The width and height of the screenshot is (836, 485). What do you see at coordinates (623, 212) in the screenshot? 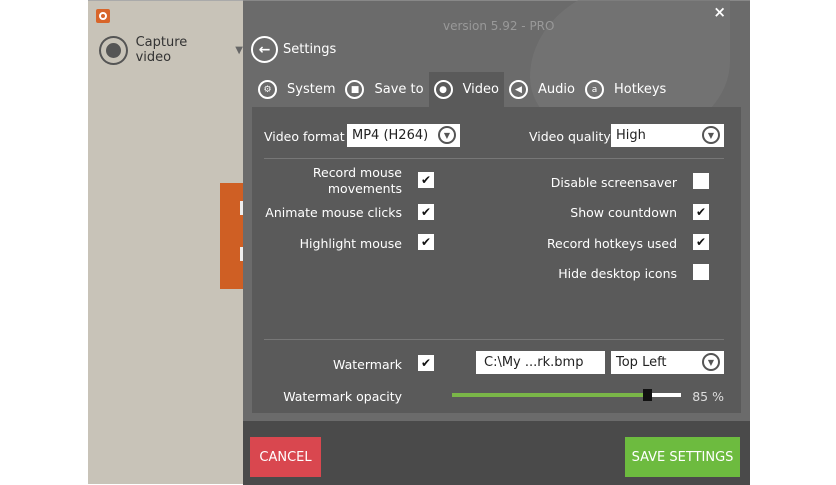
I see `show-countdown-label: Show countdown` at bounding box center [623, 212].